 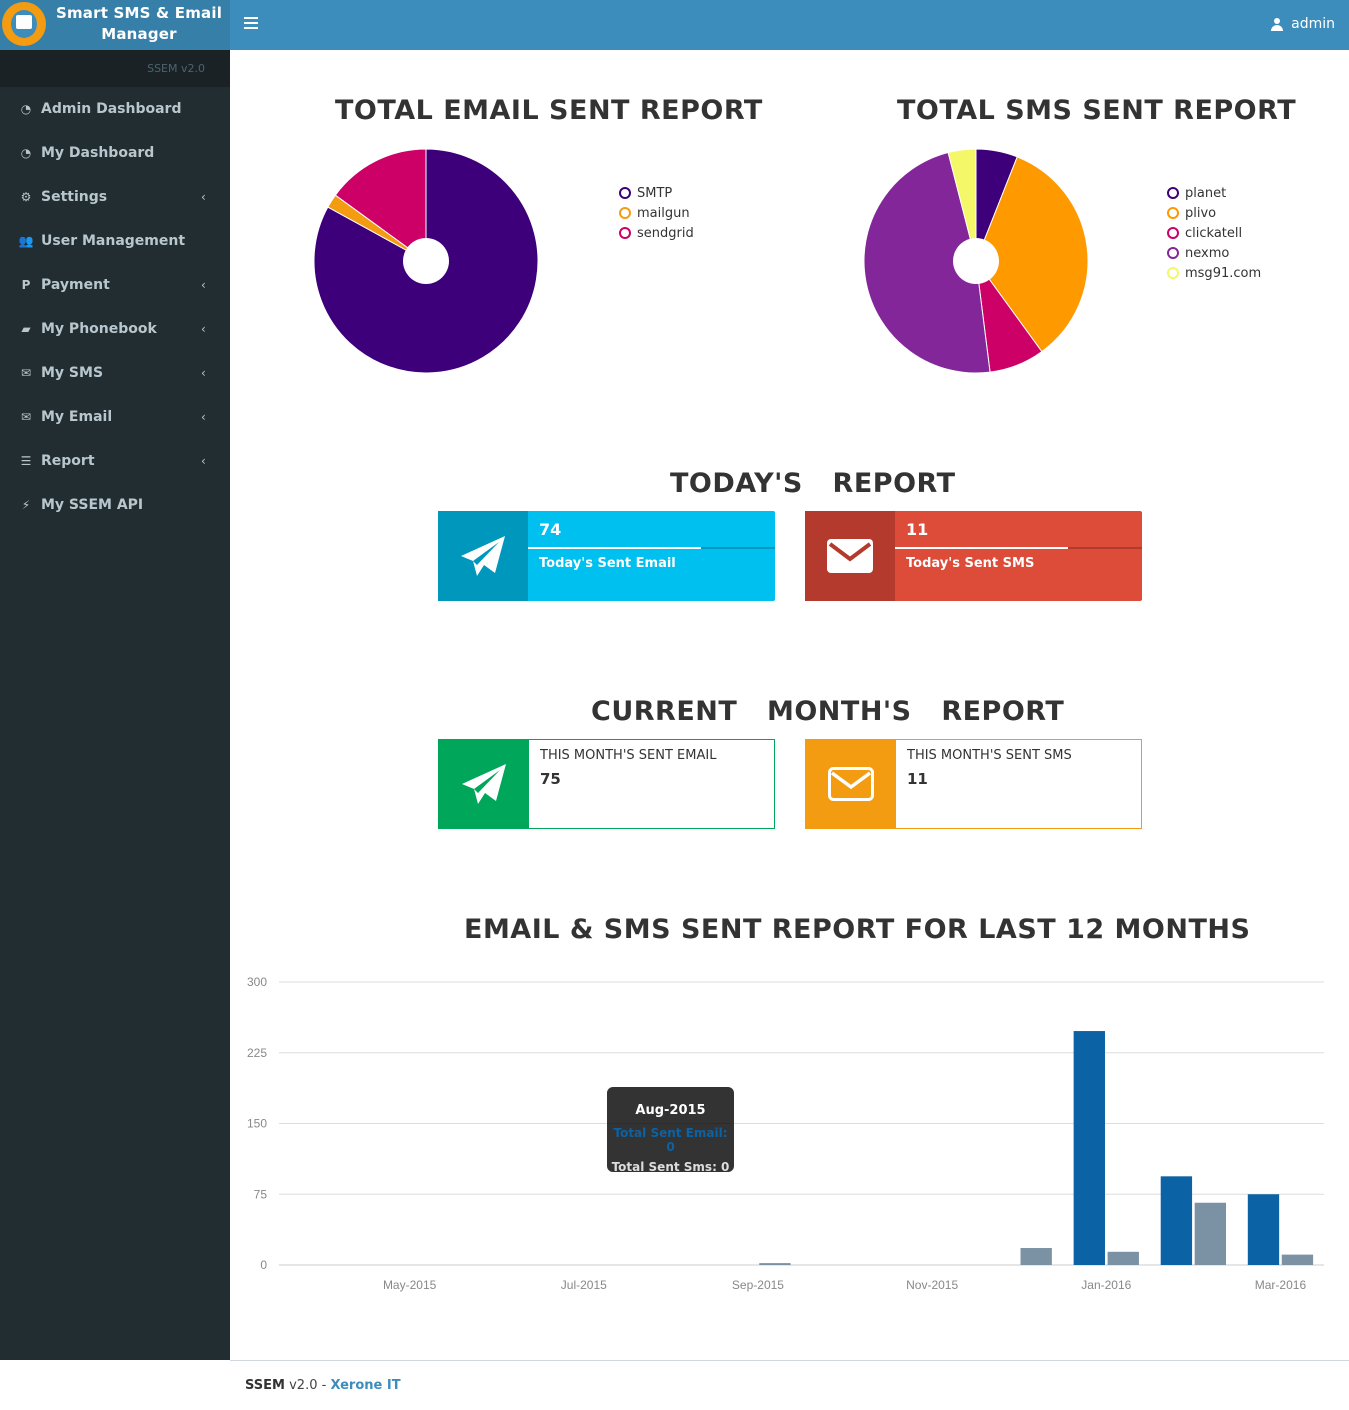 What do you see at coordinates (670, 1167) in the screenshot?
I see `tooltip-sms: Total Sent Sms: 0` at bounding box center [670, 1167].